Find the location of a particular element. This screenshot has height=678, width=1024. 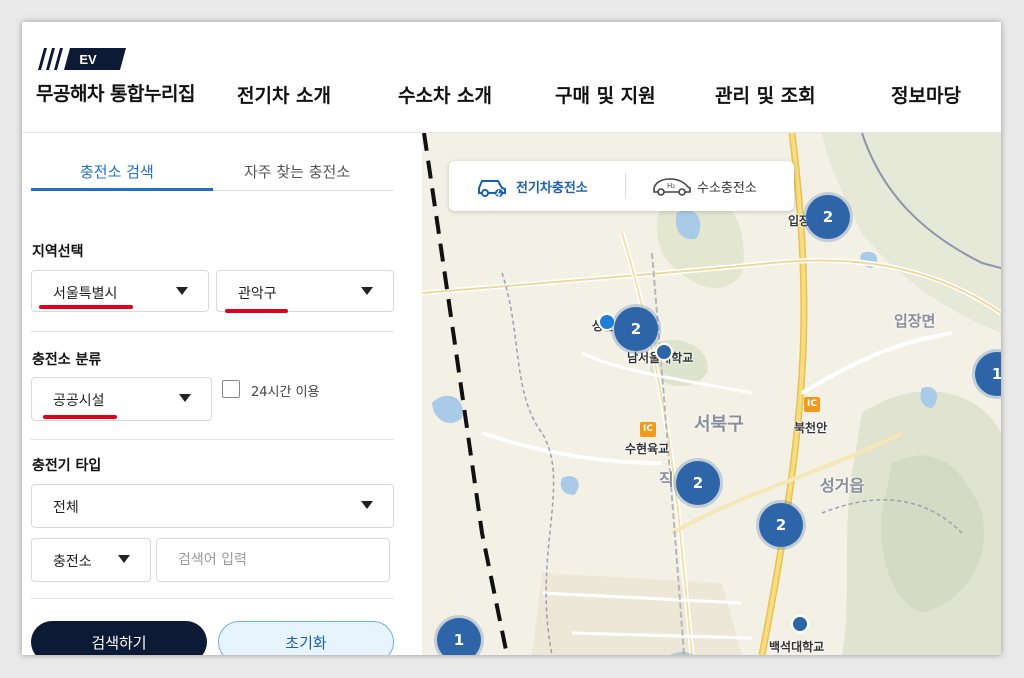

svg-text: H₂ is located at coordinates (671, 186).